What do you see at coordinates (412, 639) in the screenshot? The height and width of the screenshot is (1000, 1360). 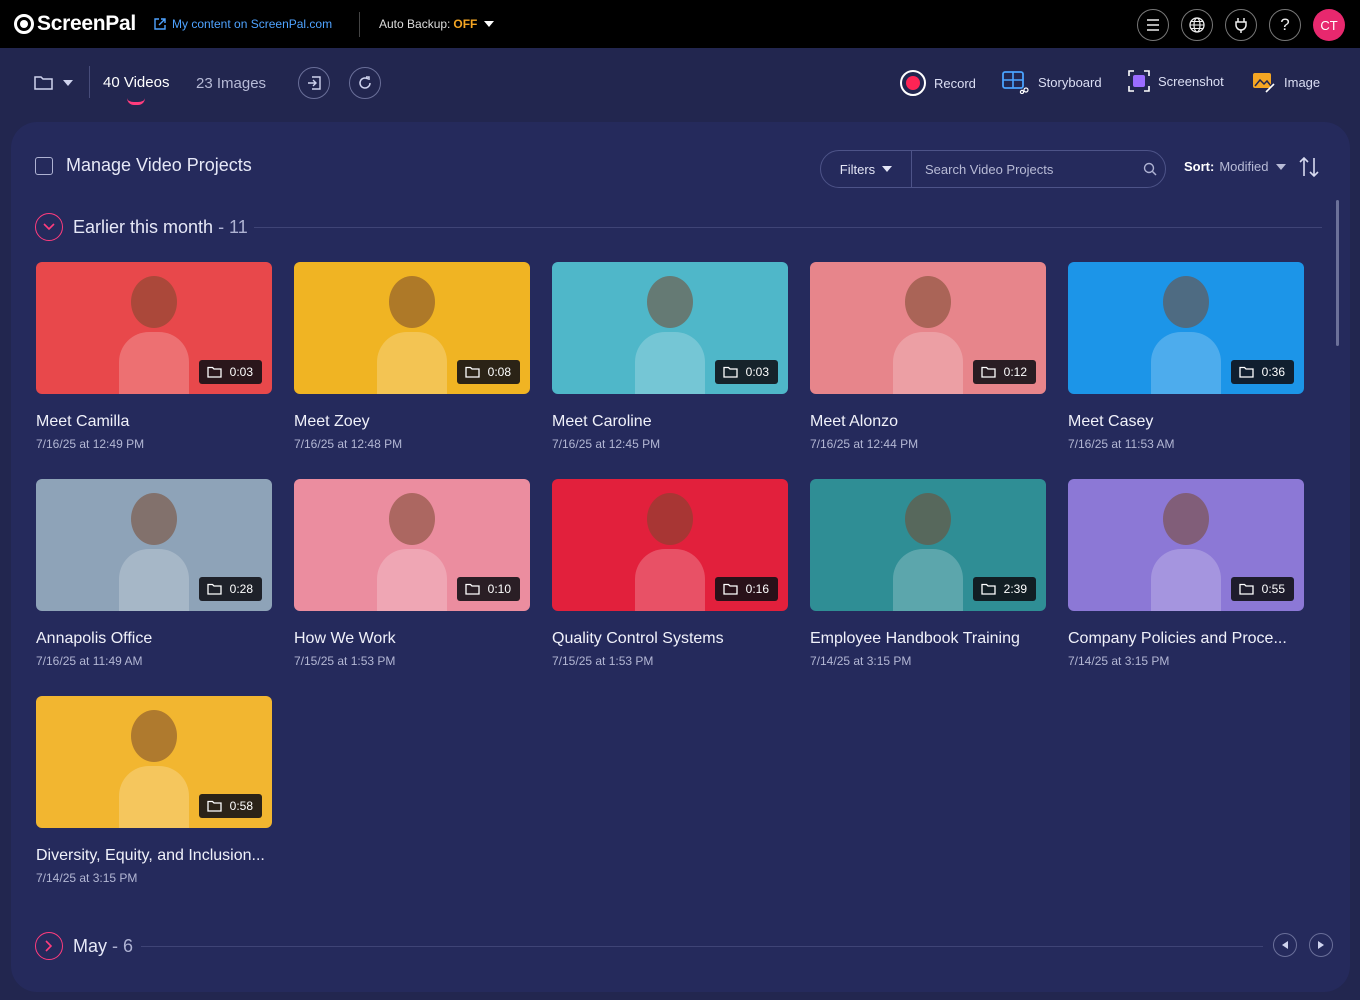 I see `video-title: How We Work` at bounding box center [412, 639].